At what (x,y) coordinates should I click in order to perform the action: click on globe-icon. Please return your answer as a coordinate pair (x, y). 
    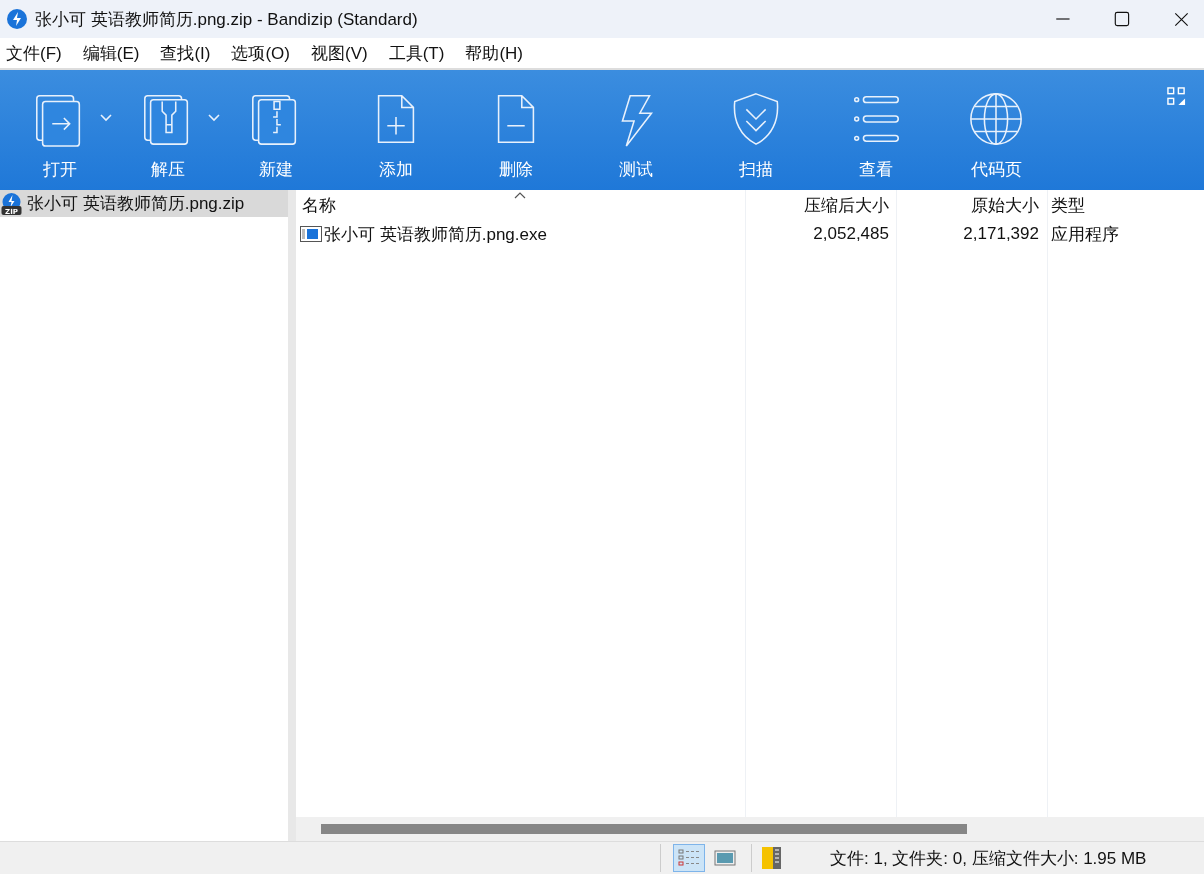
    Looking at the image, I should click on (996, 119).